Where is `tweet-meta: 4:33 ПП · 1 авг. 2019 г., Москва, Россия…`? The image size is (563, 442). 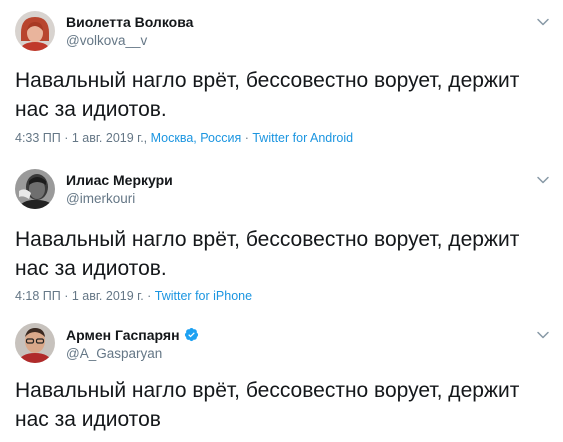
tweet-meta: 4:33 ПП · 1 авг. 2019 г., Москва, Россия… is located at coordinates (184, 138).